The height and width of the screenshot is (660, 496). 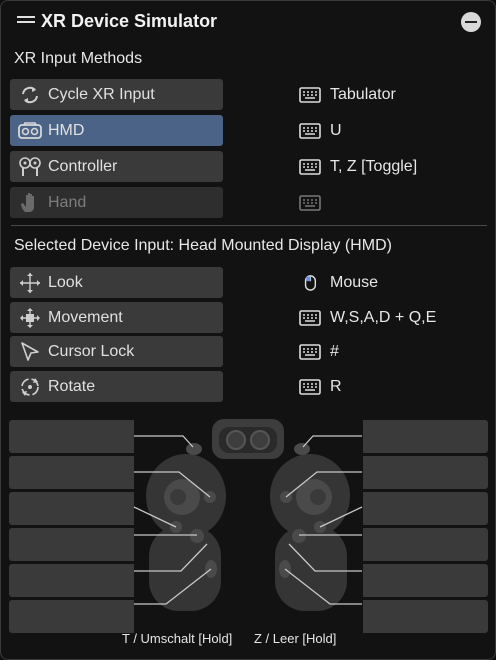 I want to click on shortcut-text: Tabulator, so click(x=363, y=94).